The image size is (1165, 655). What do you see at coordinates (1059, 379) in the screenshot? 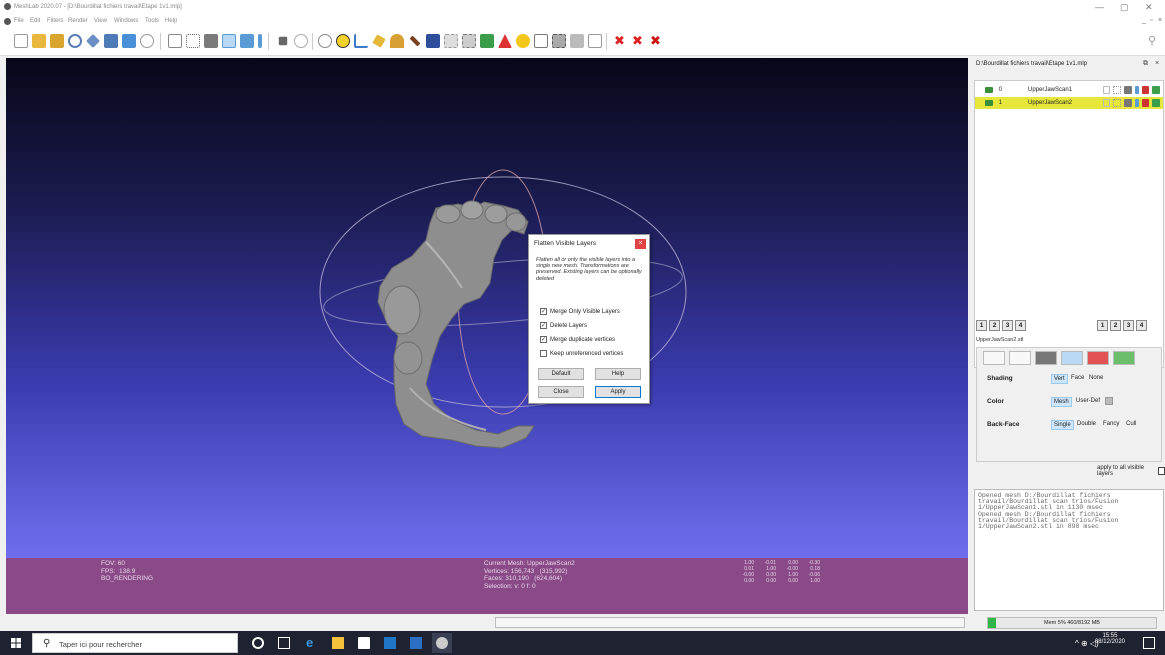
I see `shading-vert-option: Vert` at bounding box center [1059, 379].